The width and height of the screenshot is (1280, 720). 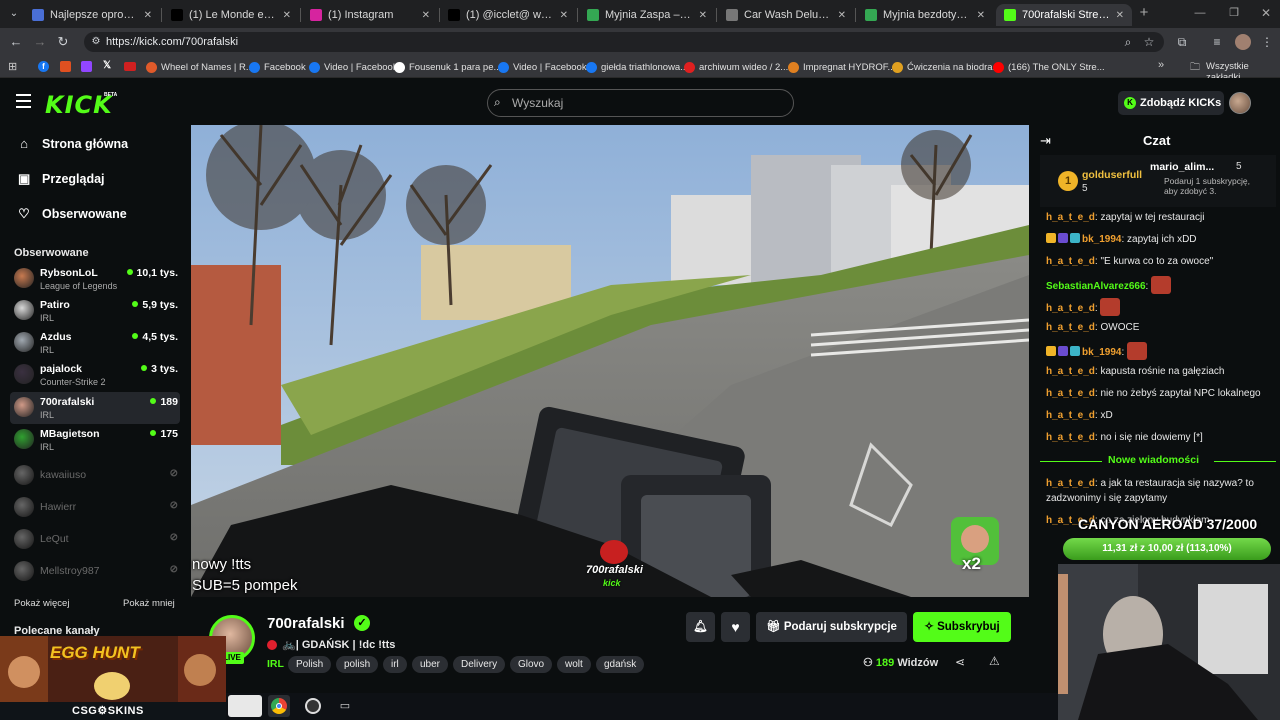 What do you see at coordinates (275, 664) in the screenshot?
I see `category-link: IRL` at bounding box center [275, 664].